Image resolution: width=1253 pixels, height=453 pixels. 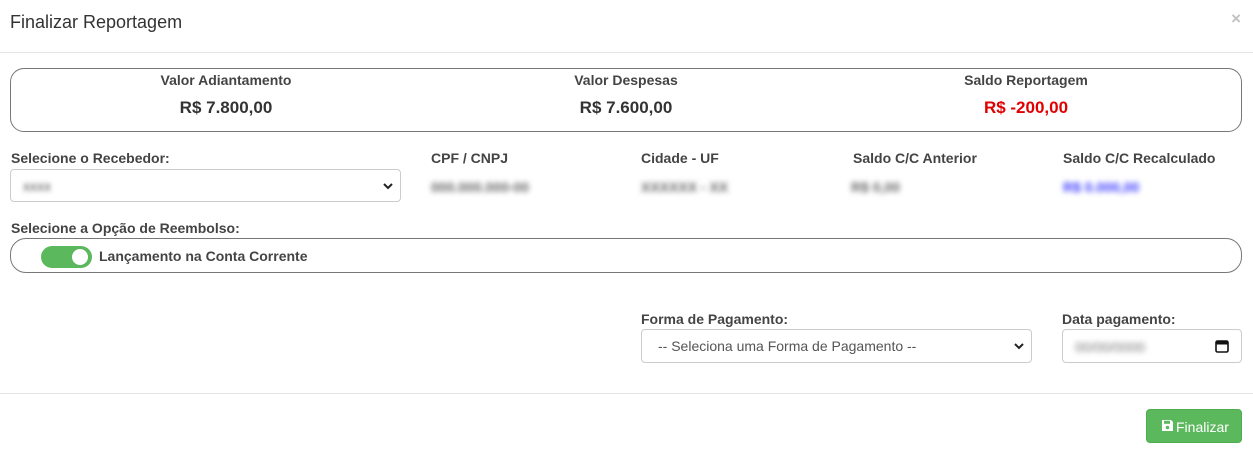 What do you see at coordinates (1101, 187) in the screenshot?
I see `recalc-balance-value: R$ 0.000,00` at bounding box center [1101, 187].